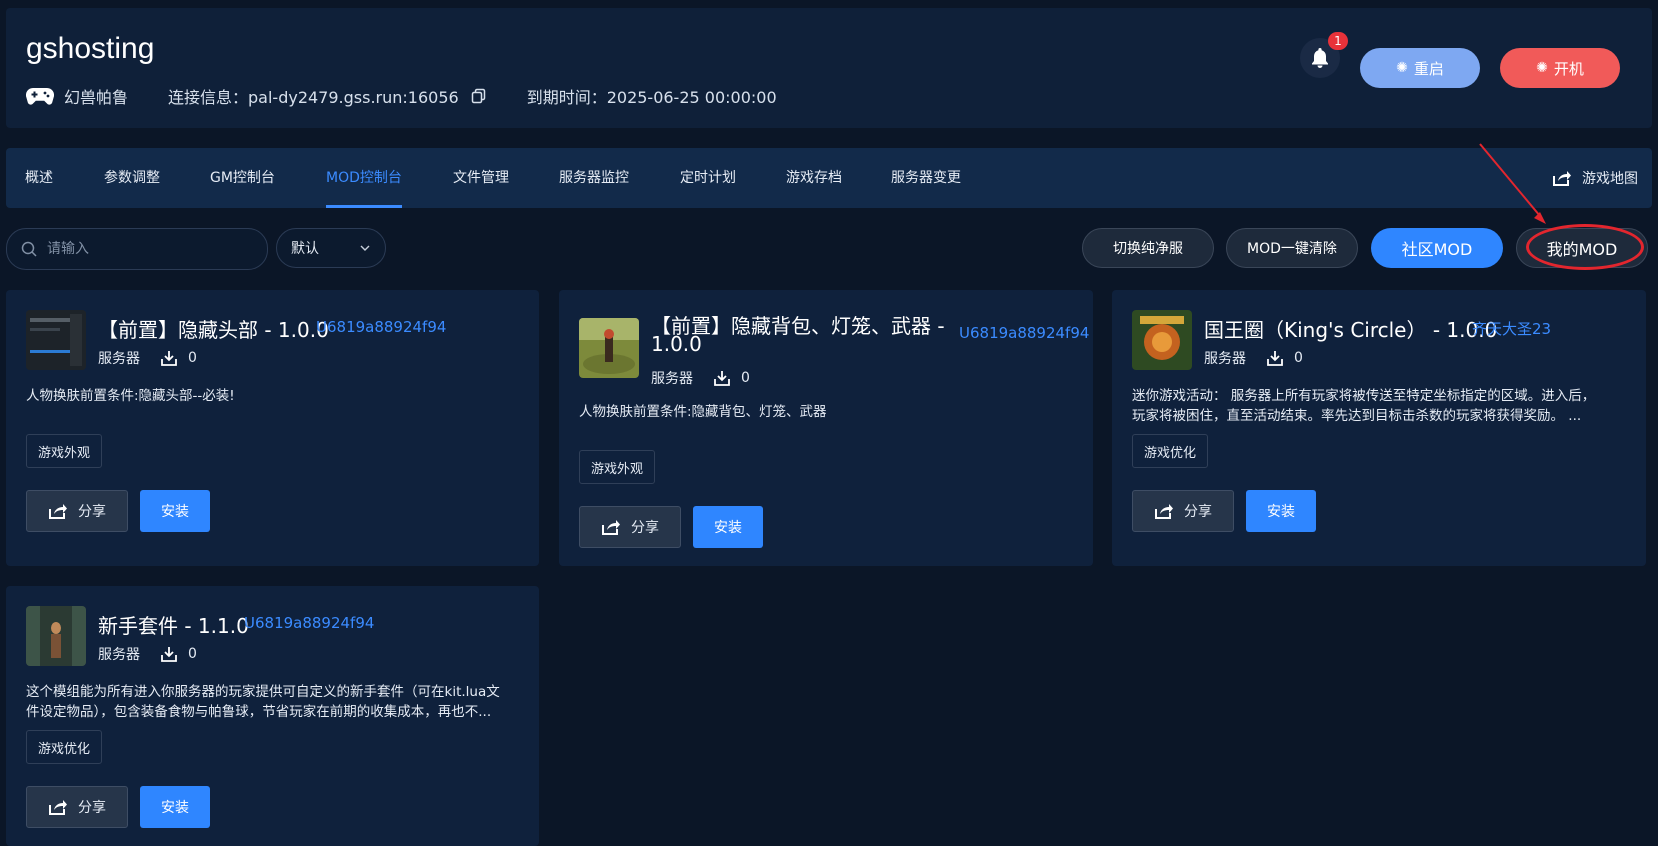 This screenshot has height=846, width=1658. Describe the element at coordinates (96, 97) in the screenshot. I see `game-label: 幻兽帕鲁` at that location.